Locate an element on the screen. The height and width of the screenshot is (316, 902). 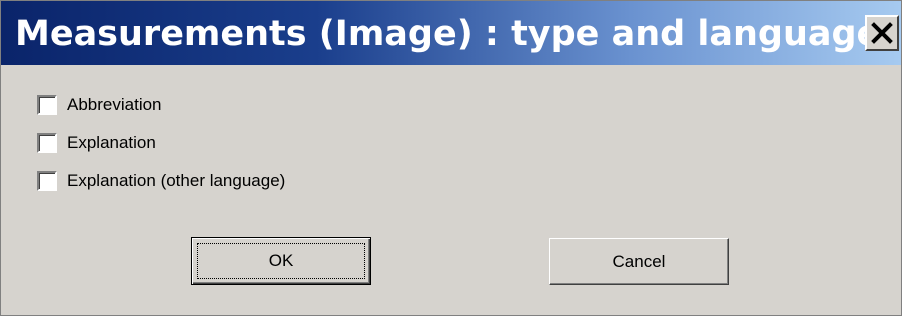
explanation-checkbox is located at coordinates (47, 143).